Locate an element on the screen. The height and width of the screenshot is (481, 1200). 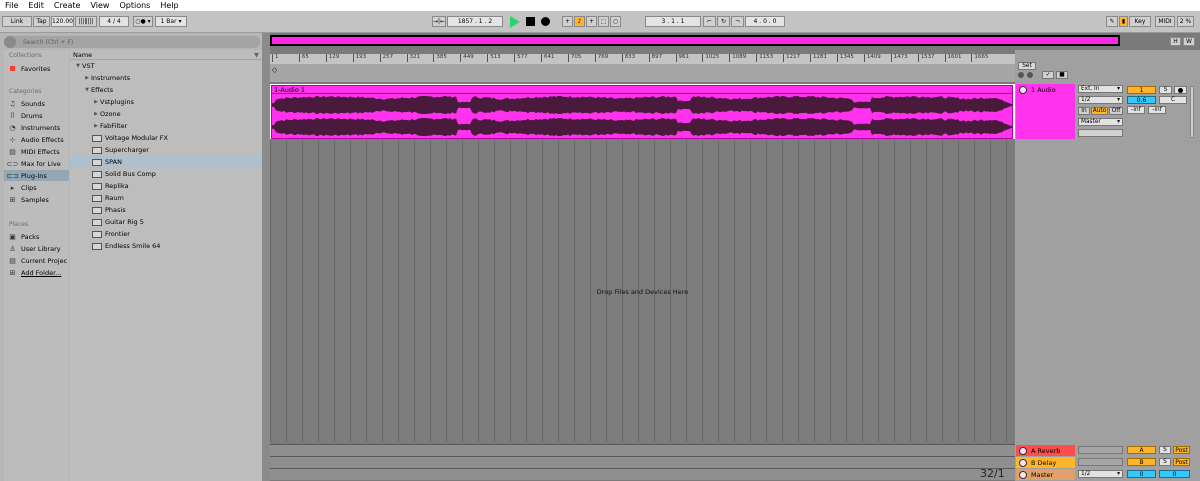
place-item-packs: ▣ Packs is located at coordinates (36, 236).